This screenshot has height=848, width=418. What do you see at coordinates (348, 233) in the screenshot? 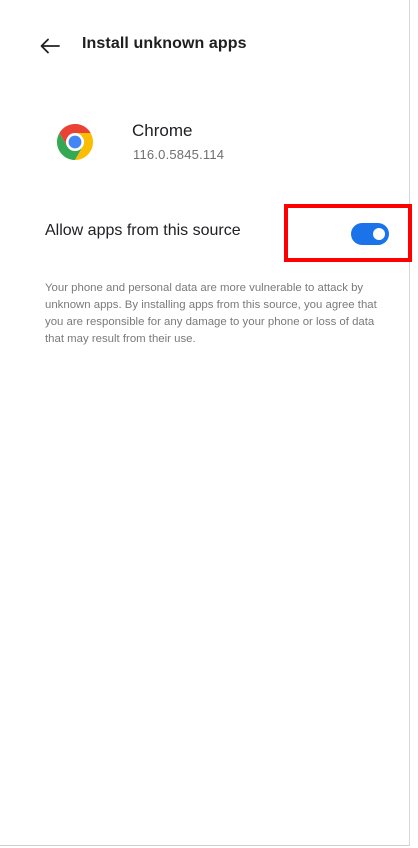
I see `highlight-box` at bounding box center [348, 233].